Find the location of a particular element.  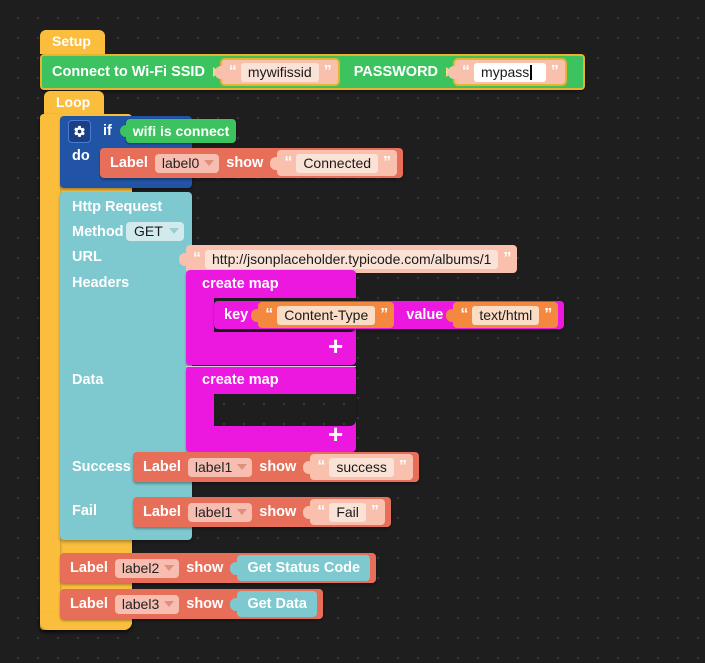

http-request-title: Http Request is located at coordinates (117, 207).